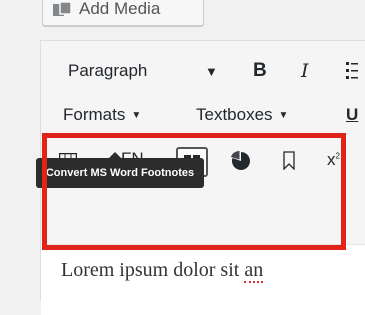  I want to click on superscript-button: x2, so click(333, 160).